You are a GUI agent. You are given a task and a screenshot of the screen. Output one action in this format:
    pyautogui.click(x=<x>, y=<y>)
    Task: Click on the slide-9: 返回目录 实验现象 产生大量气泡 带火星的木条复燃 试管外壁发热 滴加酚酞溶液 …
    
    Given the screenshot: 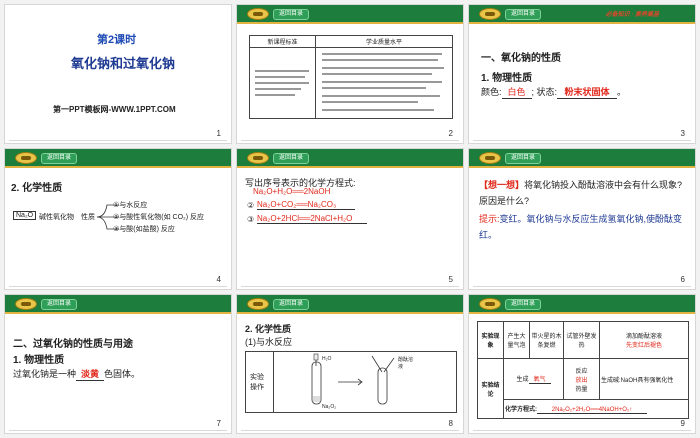 What is the action you would take?
    pyautogui.click(x=582, y=364)
    